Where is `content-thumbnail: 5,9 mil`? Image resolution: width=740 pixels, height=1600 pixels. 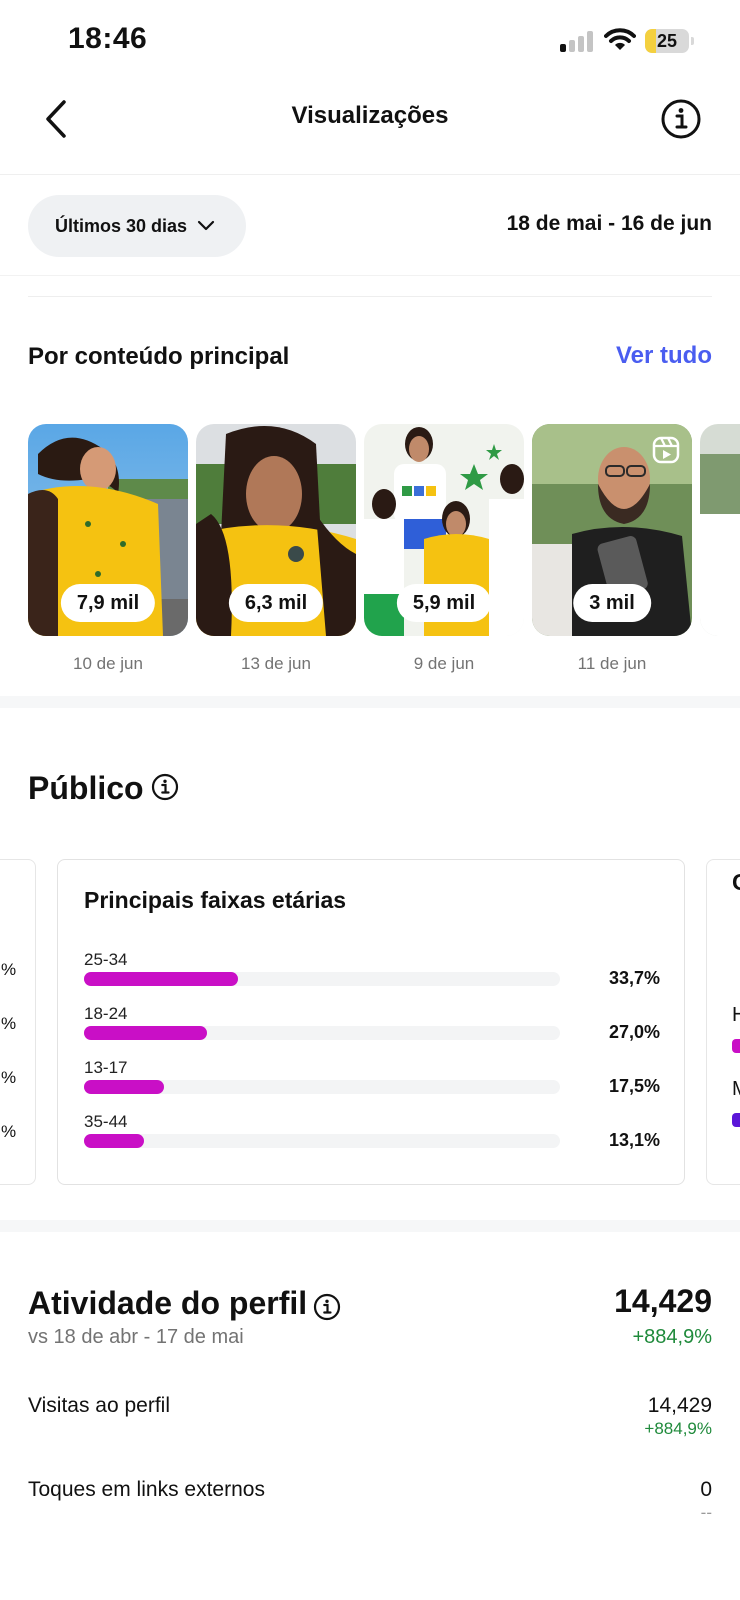
content-thumbnail: 5,9 mil is located at coordinates (444, 530).